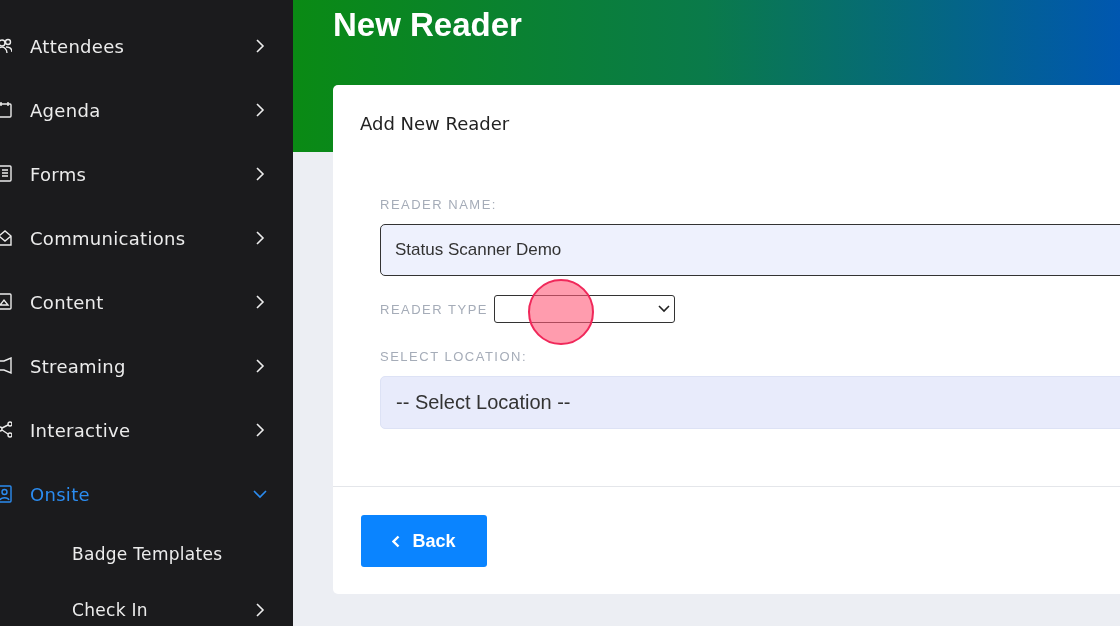 This screenshot has width=1120, height=626. I want to click on sidebar-item: Interactive, so click(146, 430).